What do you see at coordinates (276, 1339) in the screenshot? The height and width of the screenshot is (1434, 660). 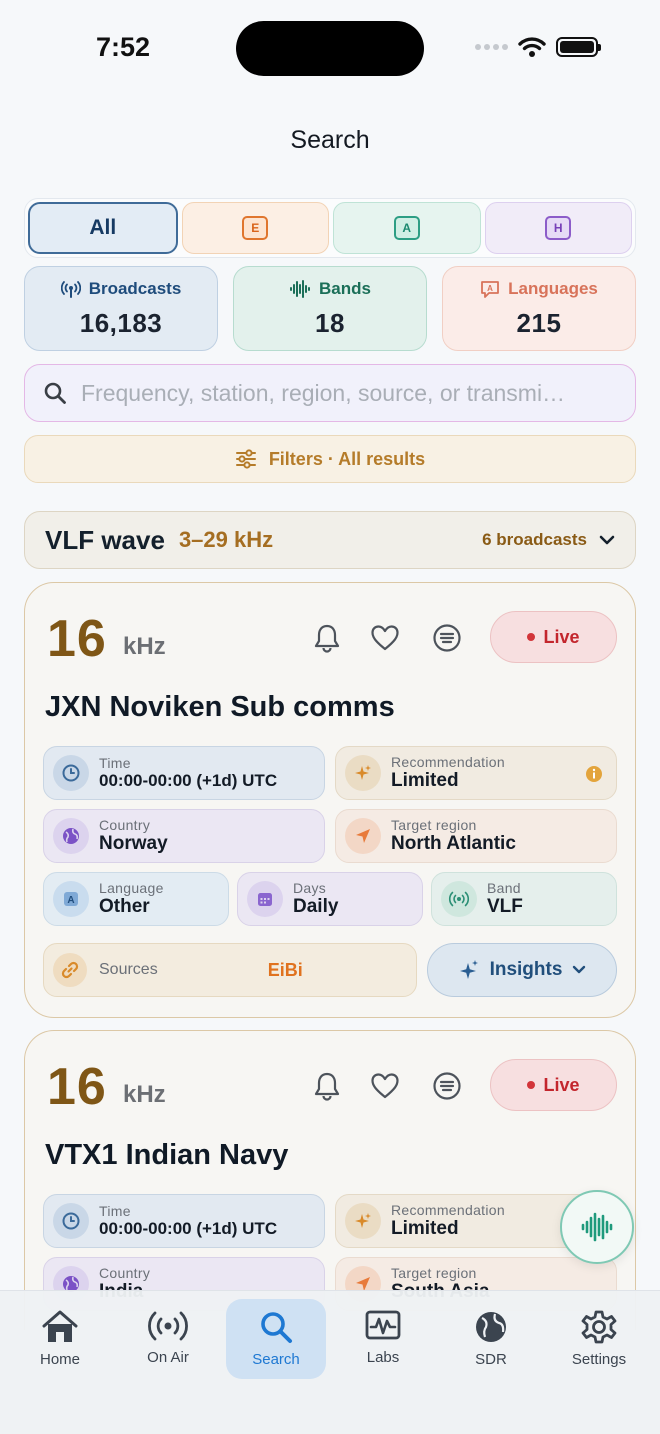 I see `tab-search: Search` at bounding box center [276, 1339].